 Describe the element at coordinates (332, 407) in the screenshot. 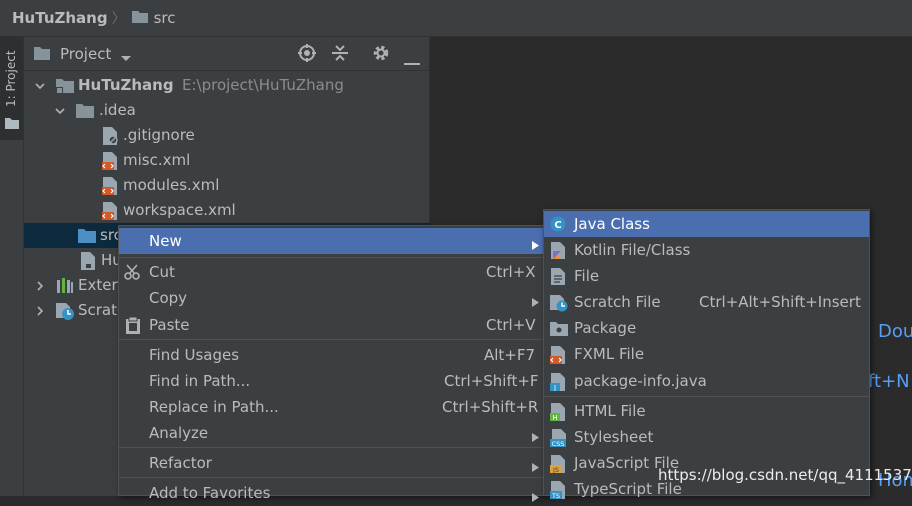

I see `menu-item-replace-in-path: Replace in Path... Ctrl+Shift+R` at that location.